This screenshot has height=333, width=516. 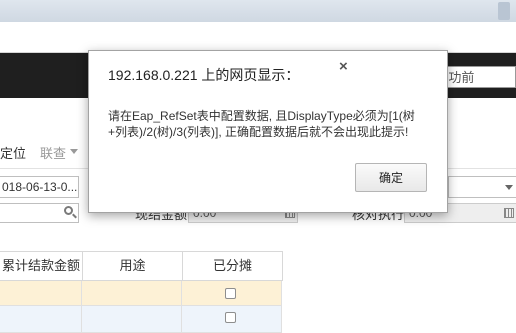 I want to click on calculator-icon, so click(x=509, y=213).